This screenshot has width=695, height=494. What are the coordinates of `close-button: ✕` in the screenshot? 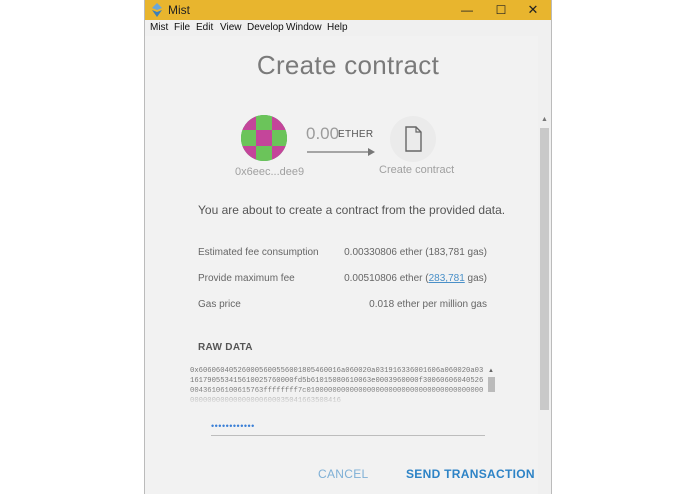 It's located at (533, 10).